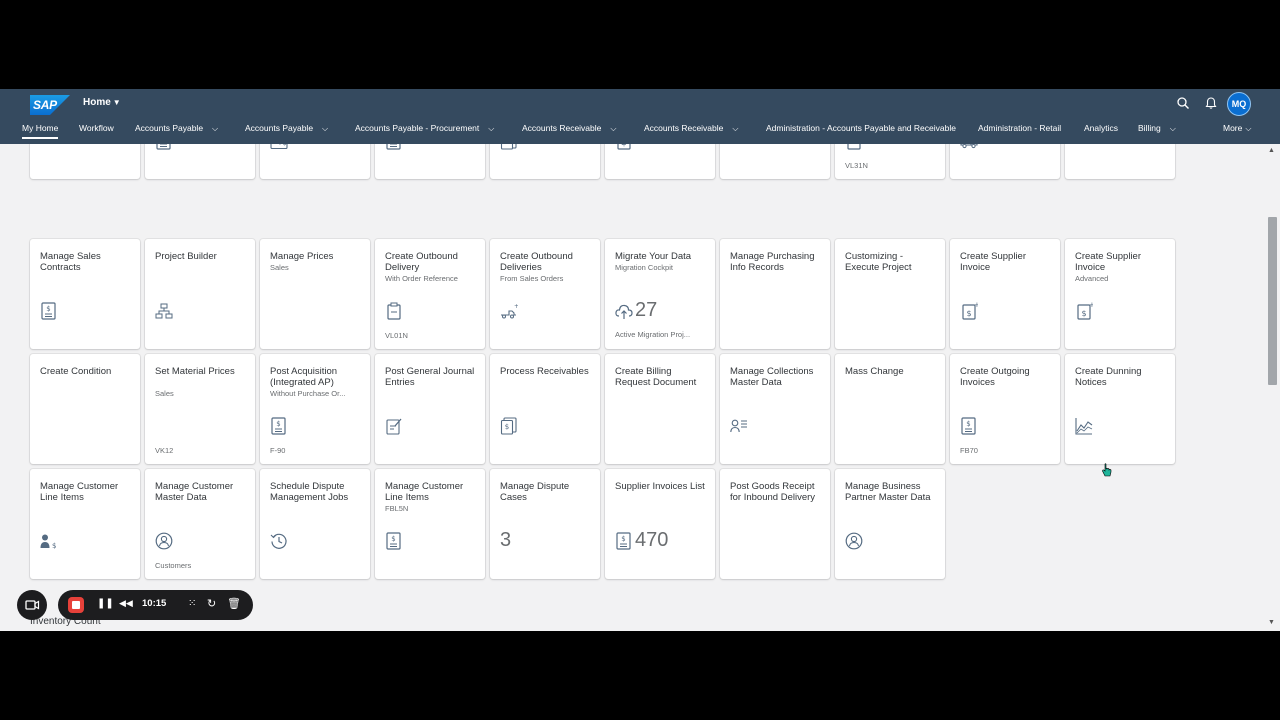  I want to click on tab-billing: Billing ⌵, so click(1157, 130).